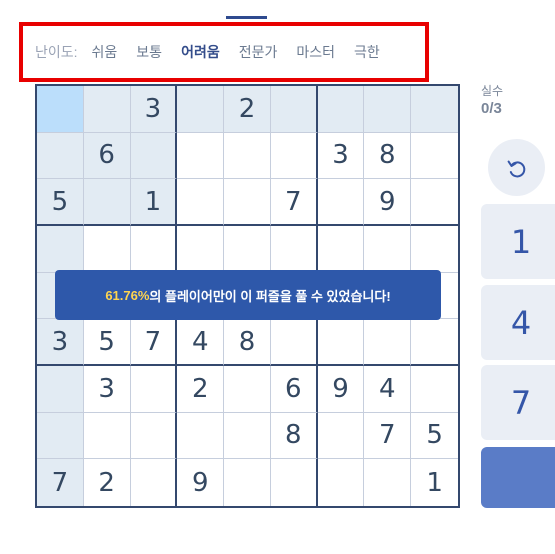  I want to click on number-button-partial, so click(518, 477).